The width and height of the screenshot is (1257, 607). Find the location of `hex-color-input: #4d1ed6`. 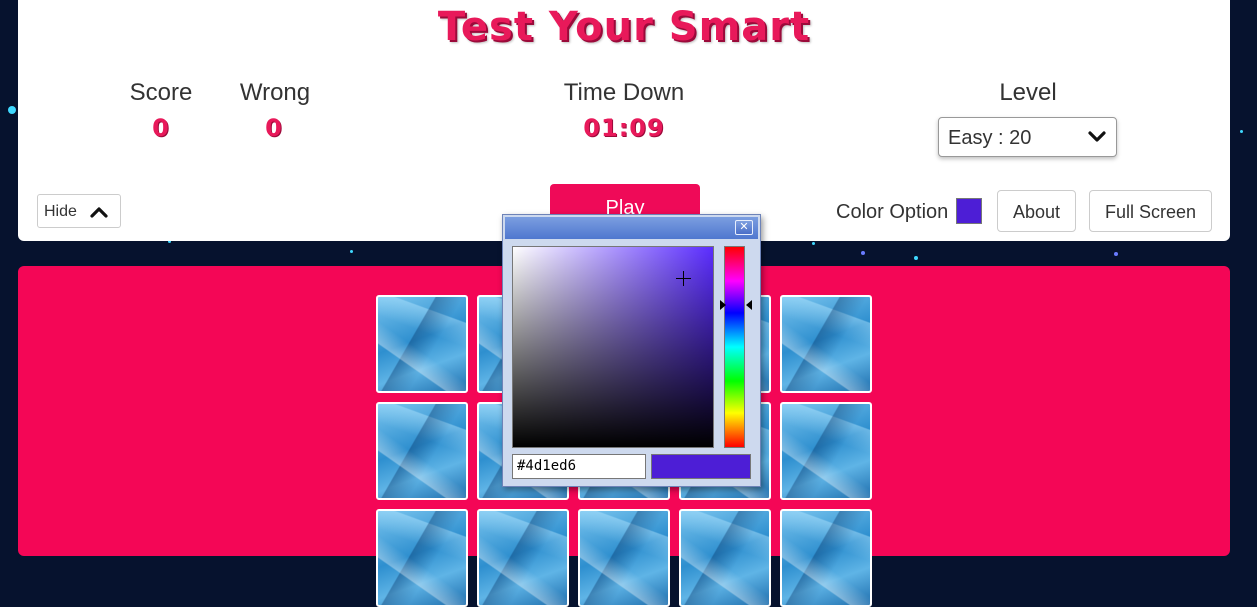

hex-color-input: #4d1ed6 is located at coordinates (579, 466).